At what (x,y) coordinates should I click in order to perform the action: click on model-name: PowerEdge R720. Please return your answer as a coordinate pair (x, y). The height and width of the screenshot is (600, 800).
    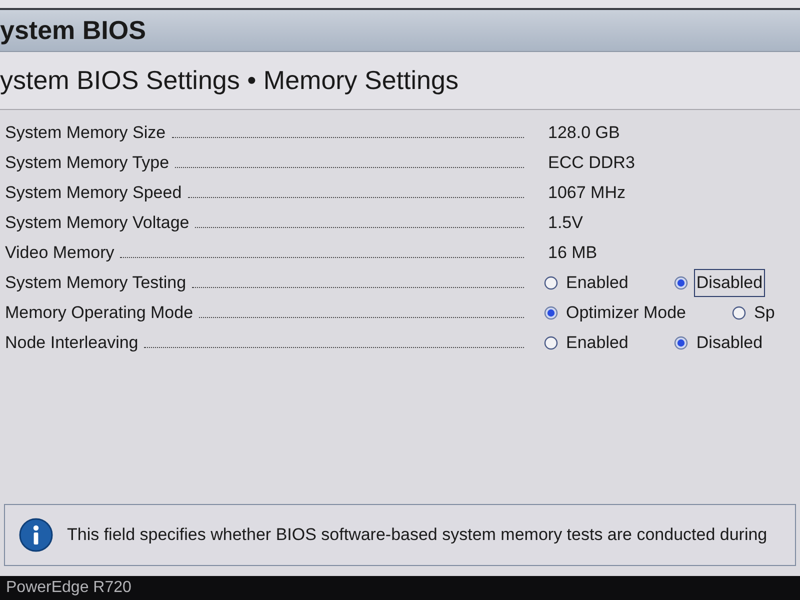
    Looking at the image, I should click on (69, 588).